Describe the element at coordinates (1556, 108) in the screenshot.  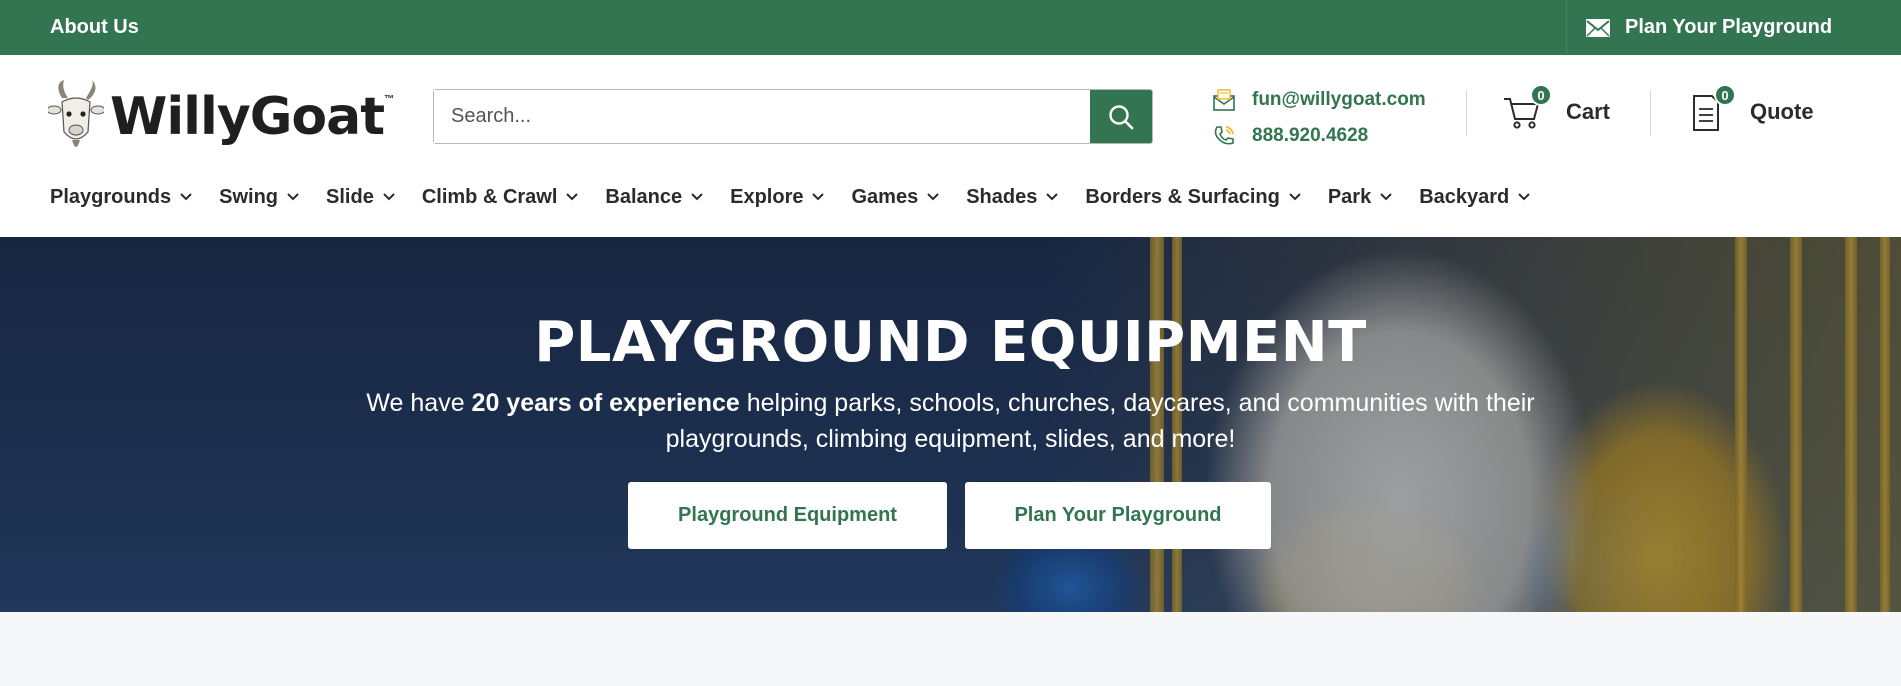
I see `cart-button: 0 Cart` at that location.